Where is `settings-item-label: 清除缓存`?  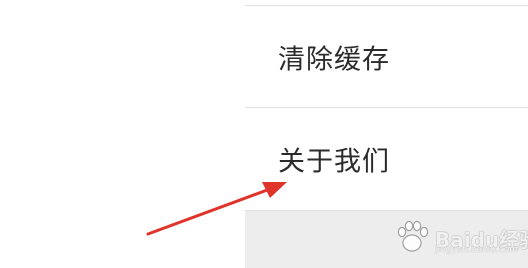 settings-item-label: 清除缓存 is located at coordinates (334, 59).